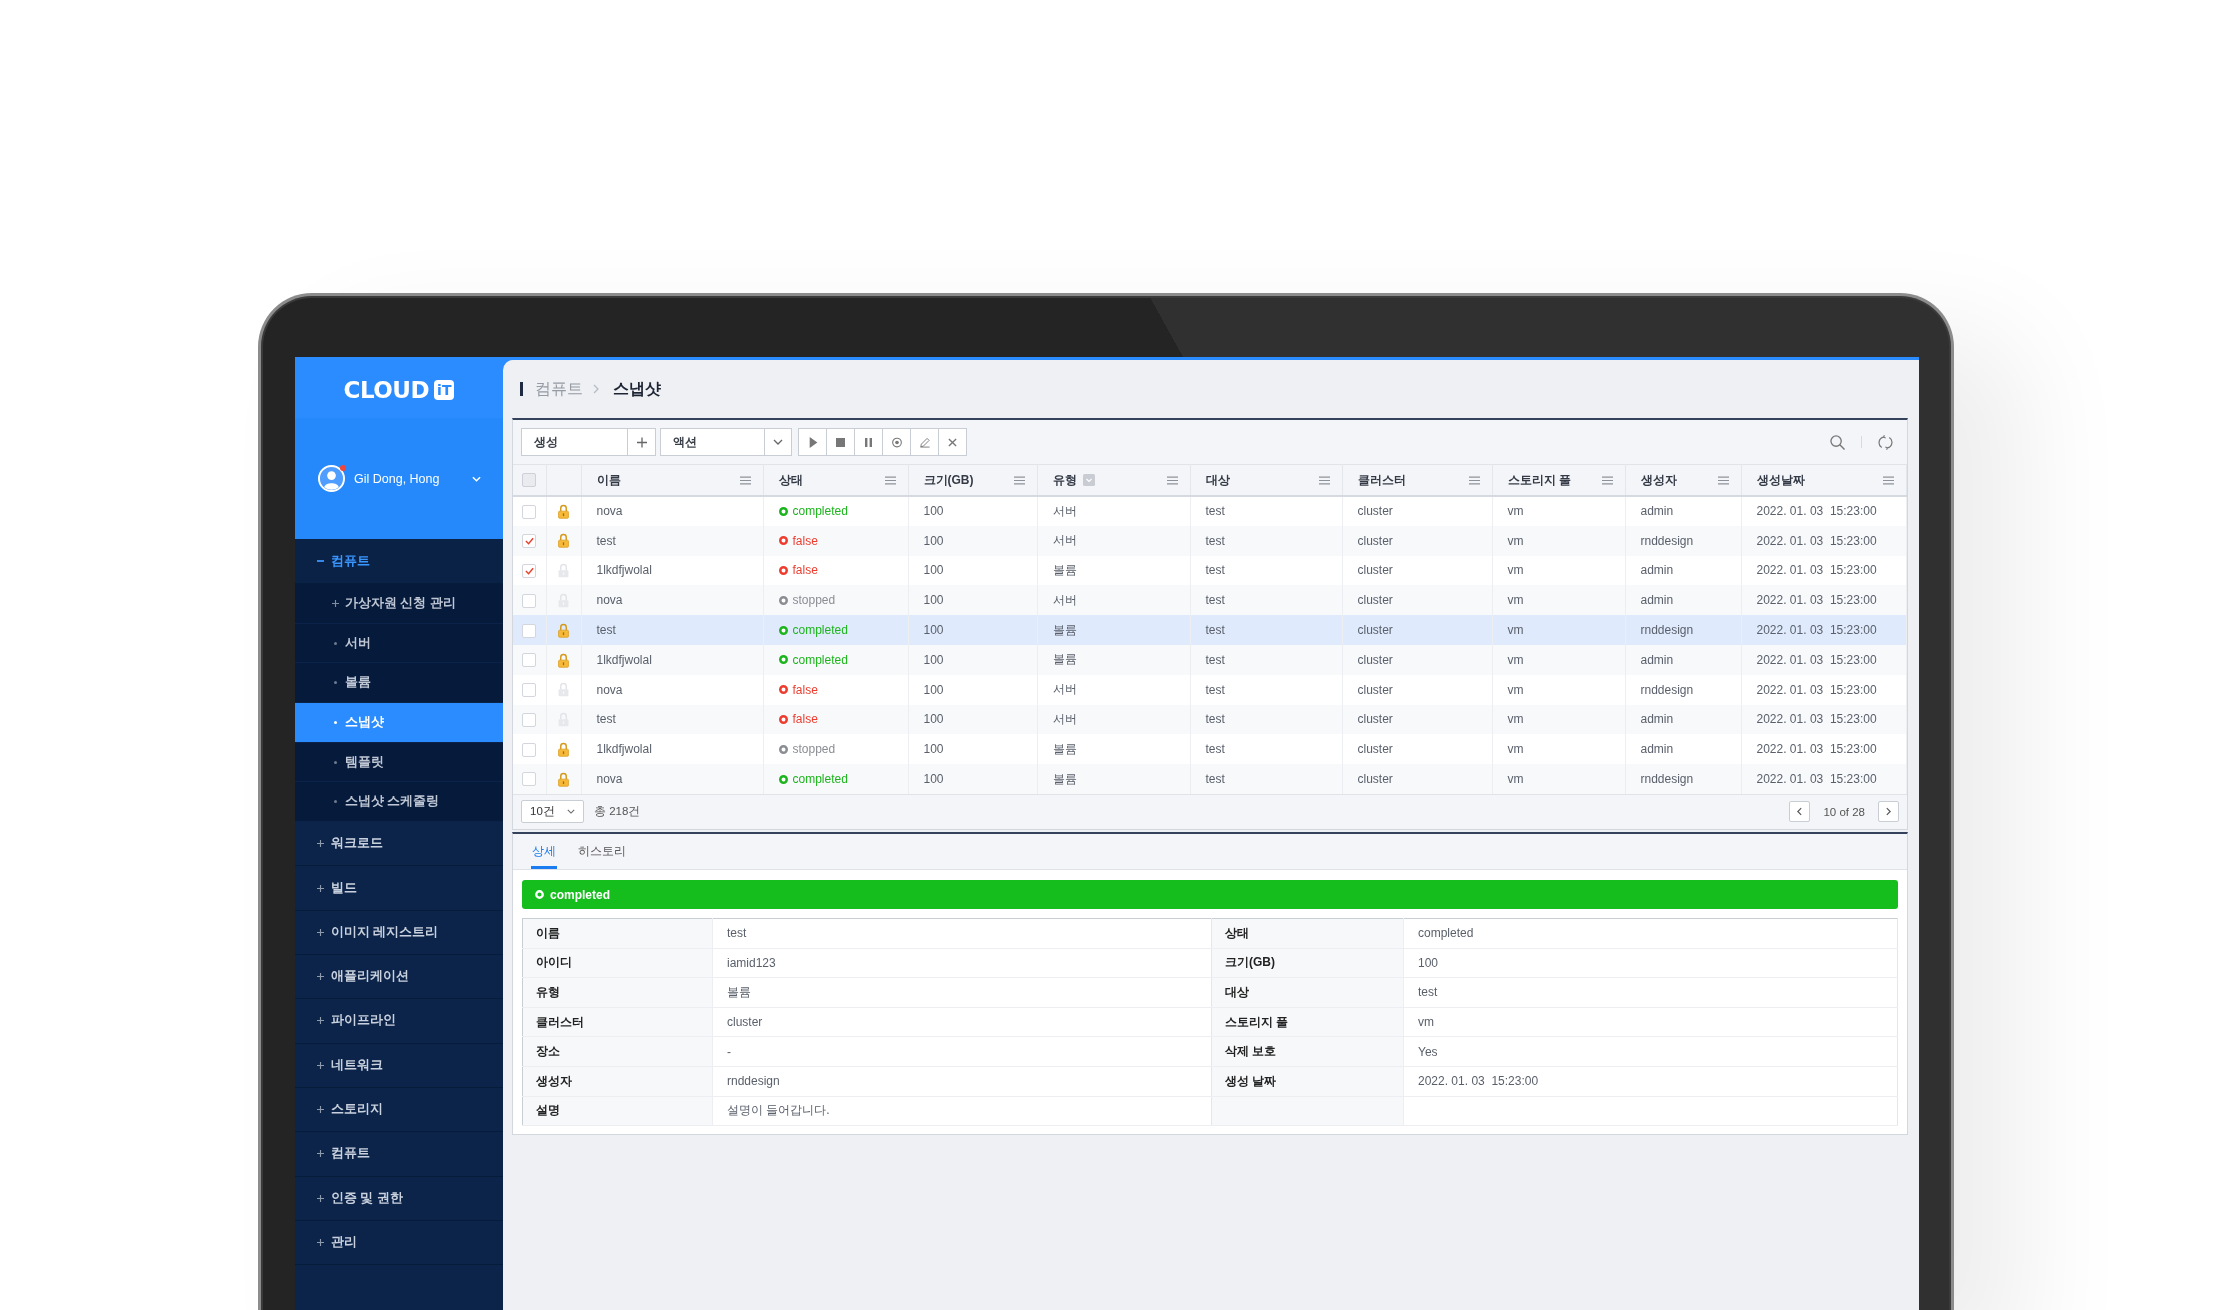 The image size is (2220, 1310). What do you see at coordinates (617, 1111) in the screenshot?
I see `field-label: 설명` at bounding box center [617, 1111].